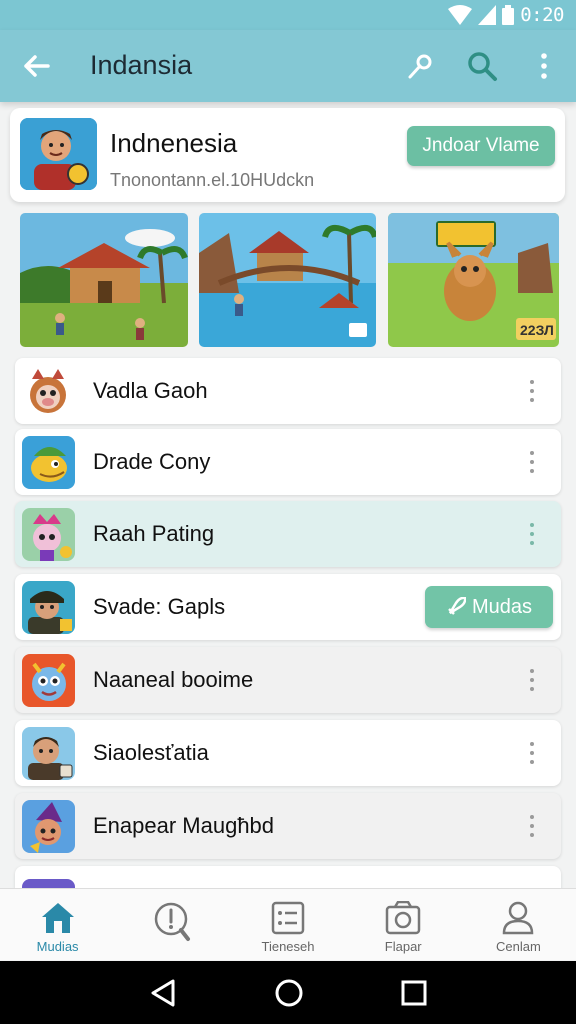 Image resolution: width=576 pixels, height=1024 pixels. What do you see at coordinates (159, 606) in the screenshot?
I see `list-item-label: Svade: Gapls` at bounding box center [159, 606].